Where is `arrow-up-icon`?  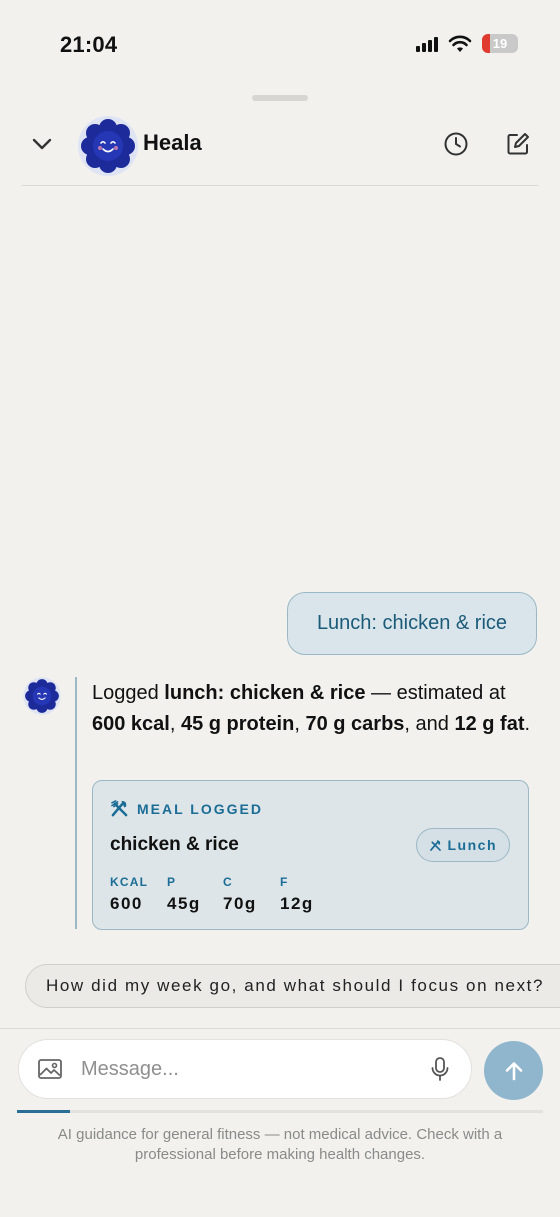 arrow-up-icon is located at coordinates (513, 1070).